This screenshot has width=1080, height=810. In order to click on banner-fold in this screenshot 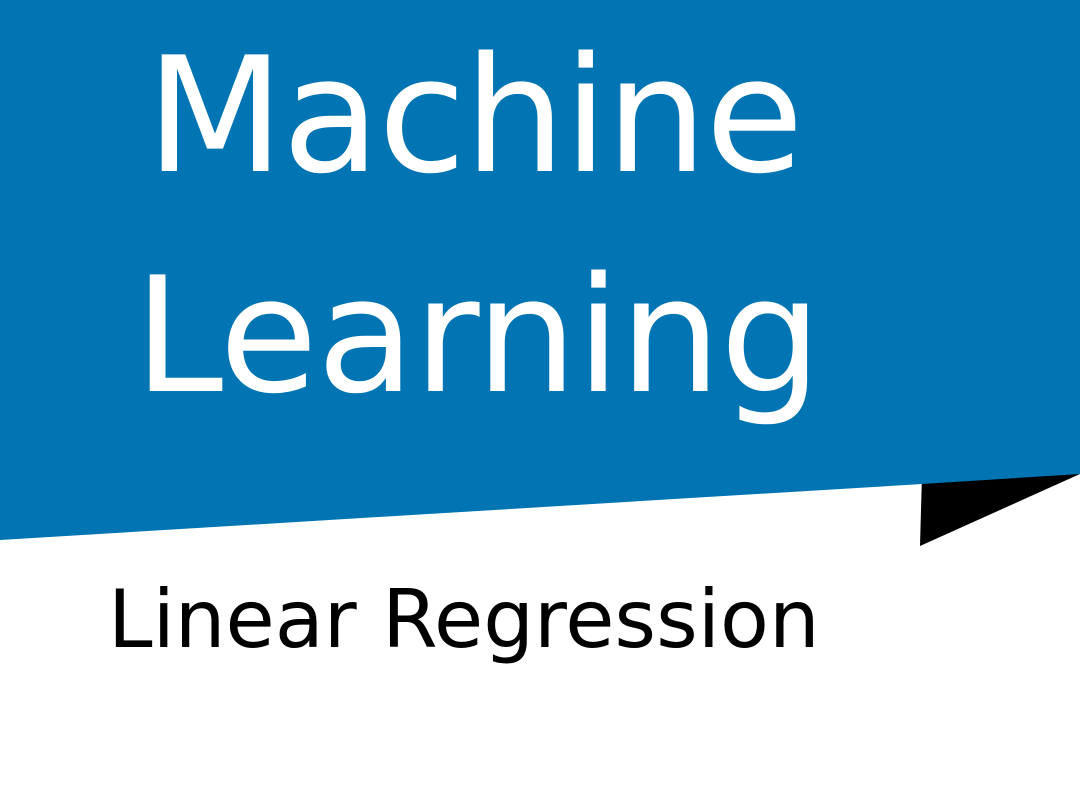, I will do `click(1000, 510)`.